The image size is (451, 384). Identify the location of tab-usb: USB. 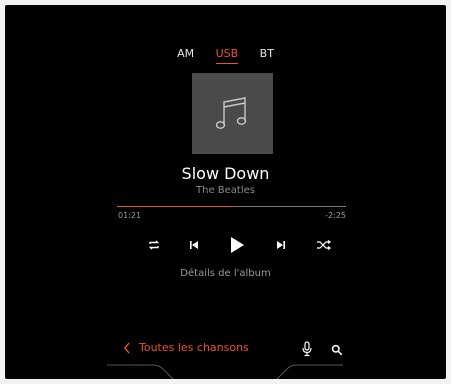
(227, 55).